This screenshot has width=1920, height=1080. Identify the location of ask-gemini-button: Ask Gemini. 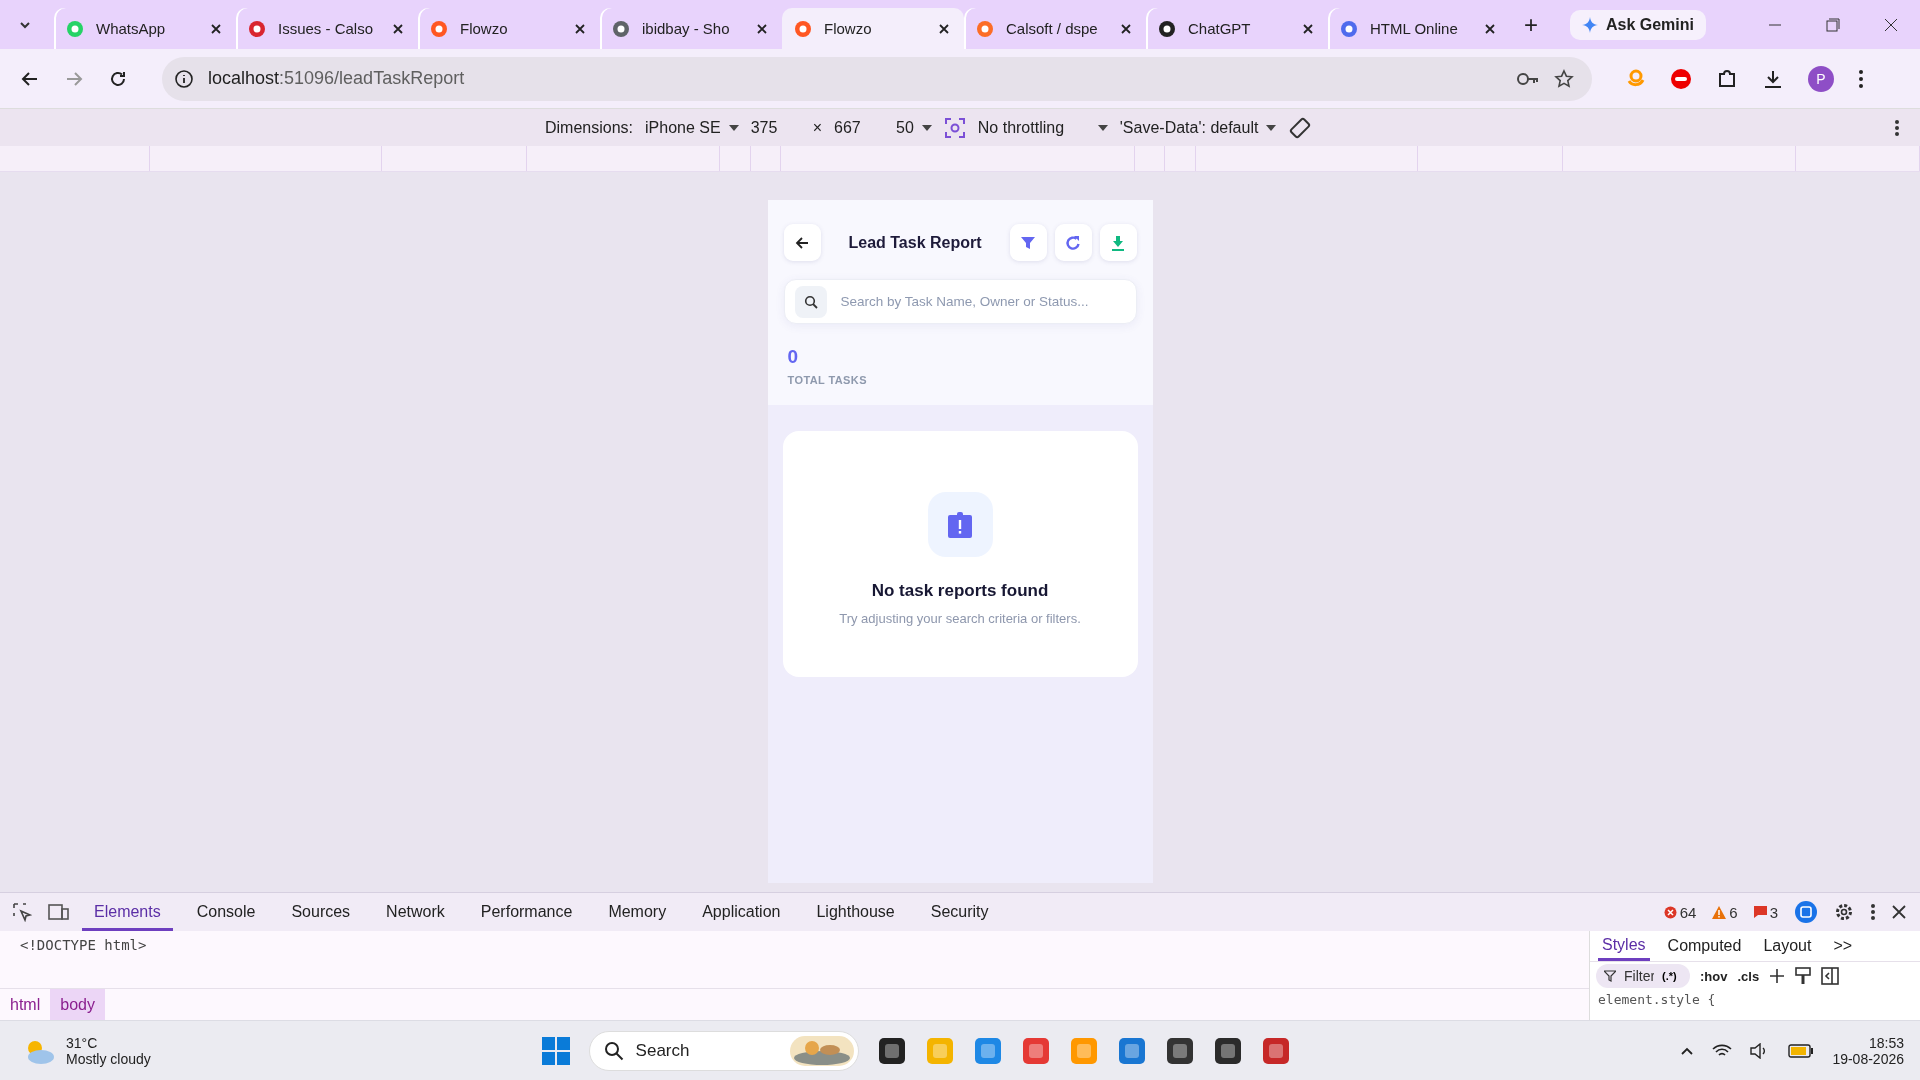
(1637, 24).